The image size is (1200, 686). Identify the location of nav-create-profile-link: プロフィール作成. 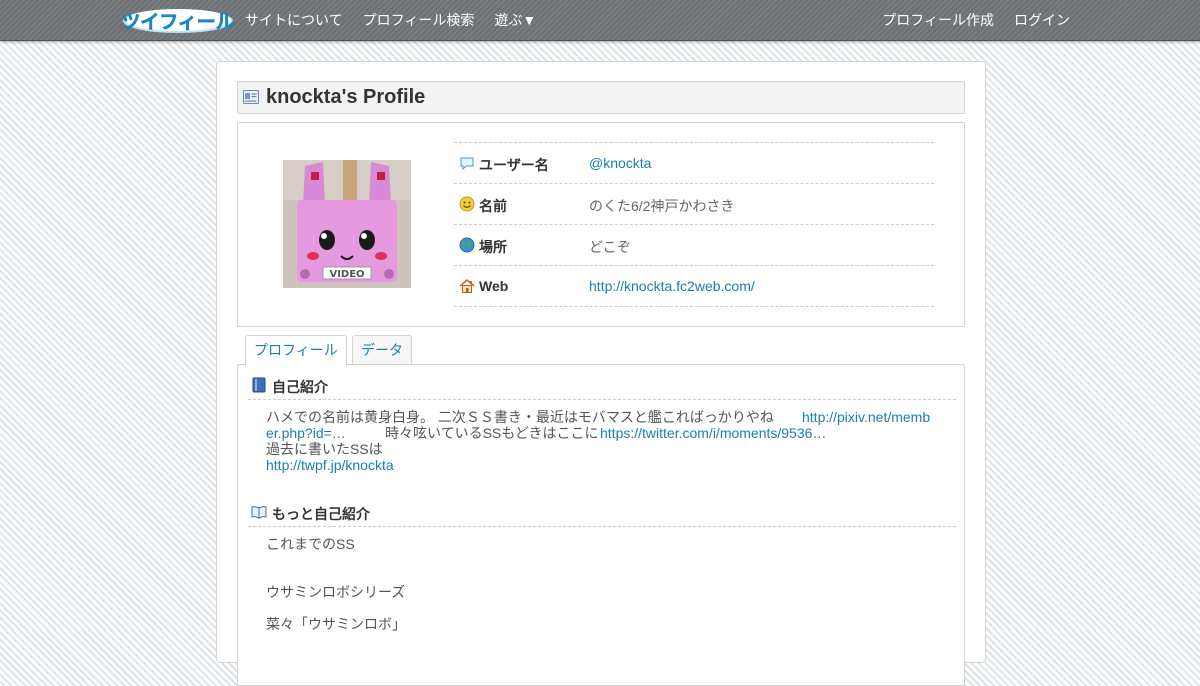
(938, 20).